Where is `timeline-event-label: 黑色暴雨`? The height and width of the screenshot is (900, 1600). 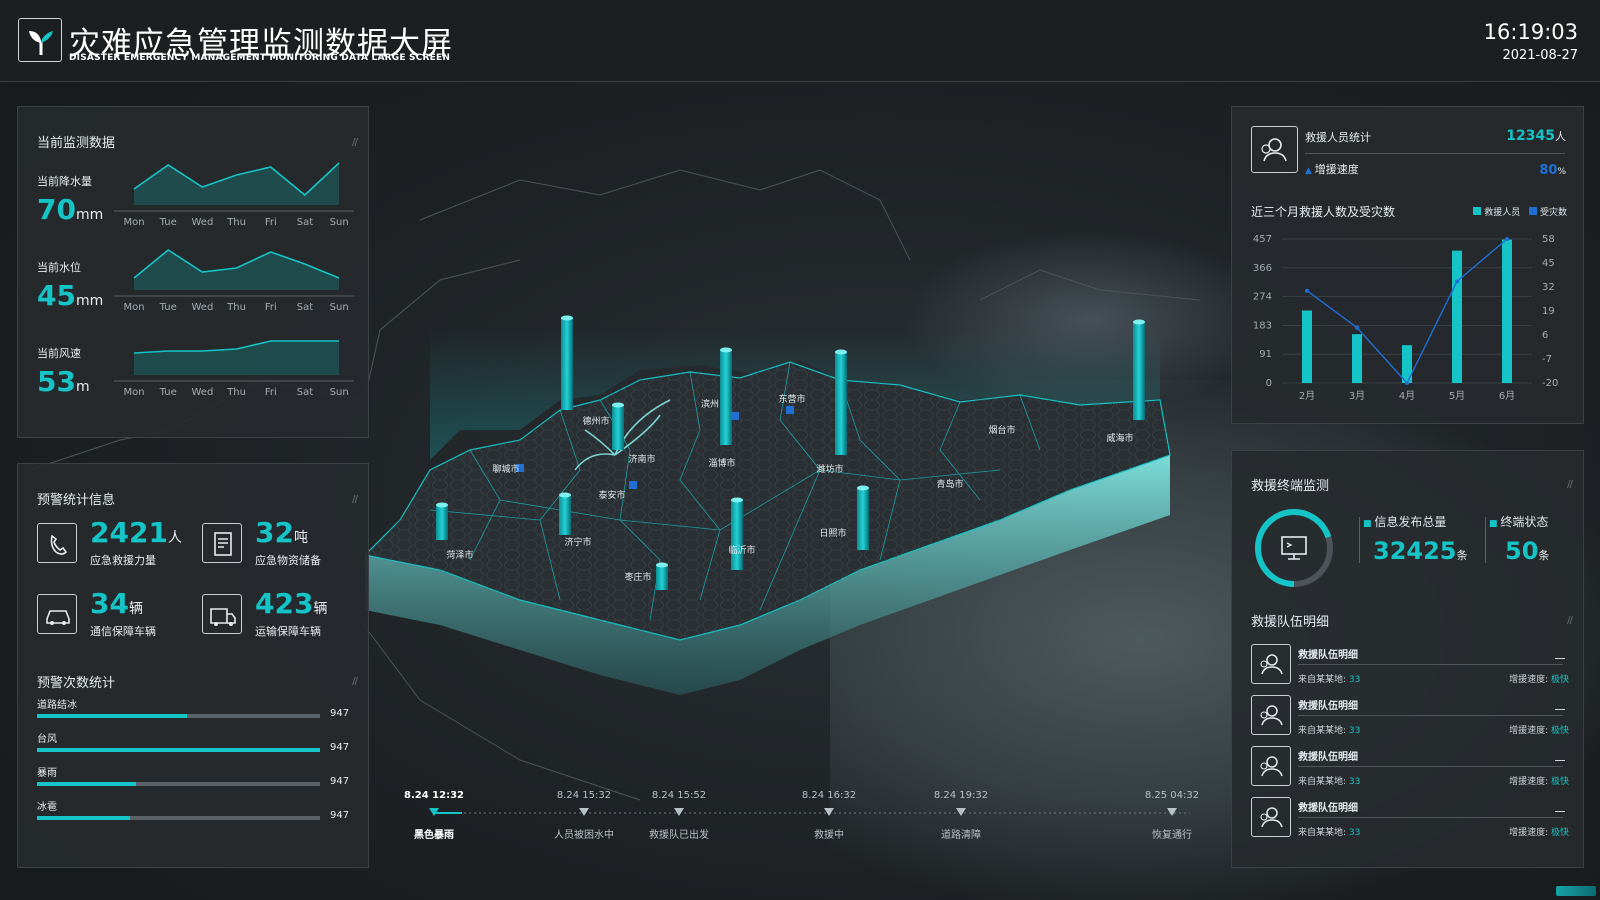 timeline-event-label: 黑色暴雨 is located at coordinates (434, 834).